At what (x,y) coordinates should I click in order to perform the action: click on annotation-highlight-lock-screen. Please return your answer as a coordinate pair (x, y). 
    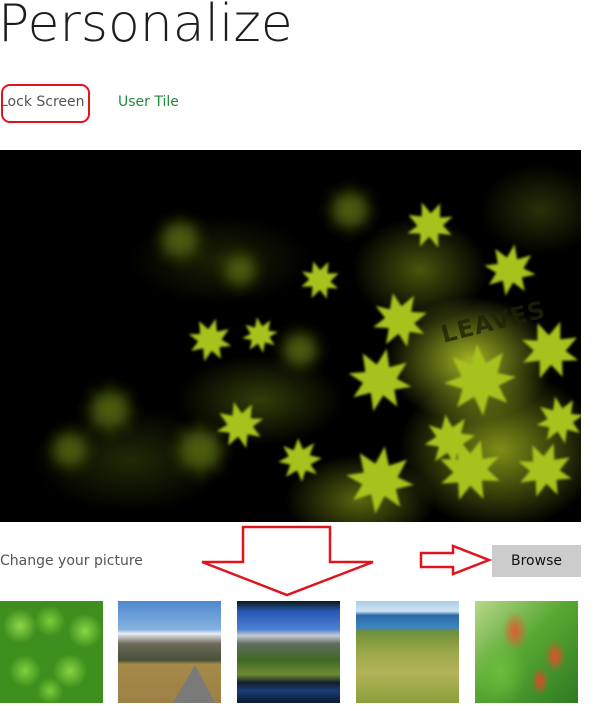
    Looking at the image, I should click on (45, 103).